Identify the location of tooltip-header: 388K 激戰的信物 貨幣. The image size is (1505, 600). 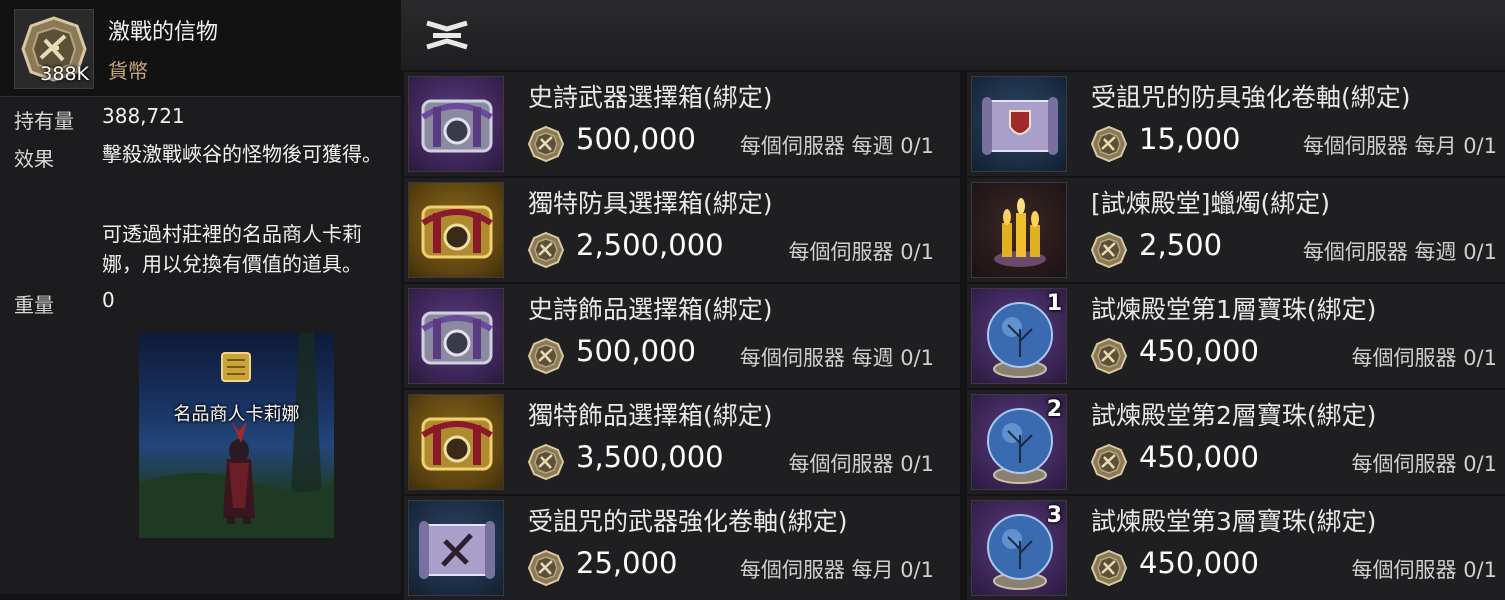
(200, 48).